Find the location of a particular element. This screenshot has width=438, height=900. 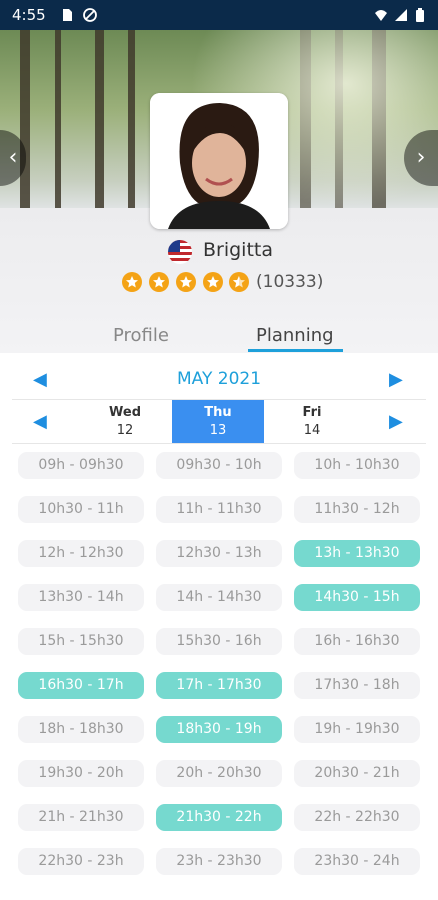

time-slot: 09h - 09h30 is located at coordinates (81, 465).